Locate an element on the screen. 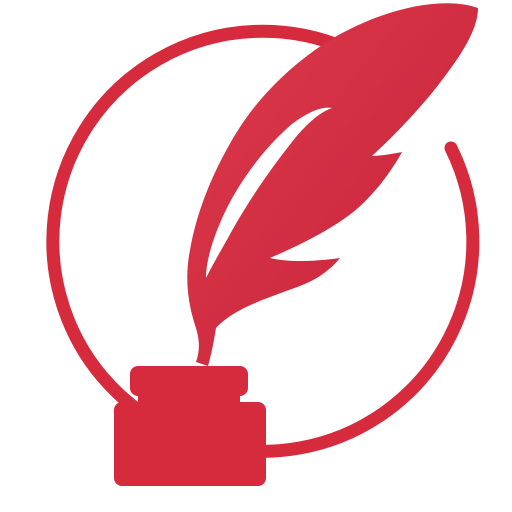  inkwell-lip is located at coordinates (189, 381).